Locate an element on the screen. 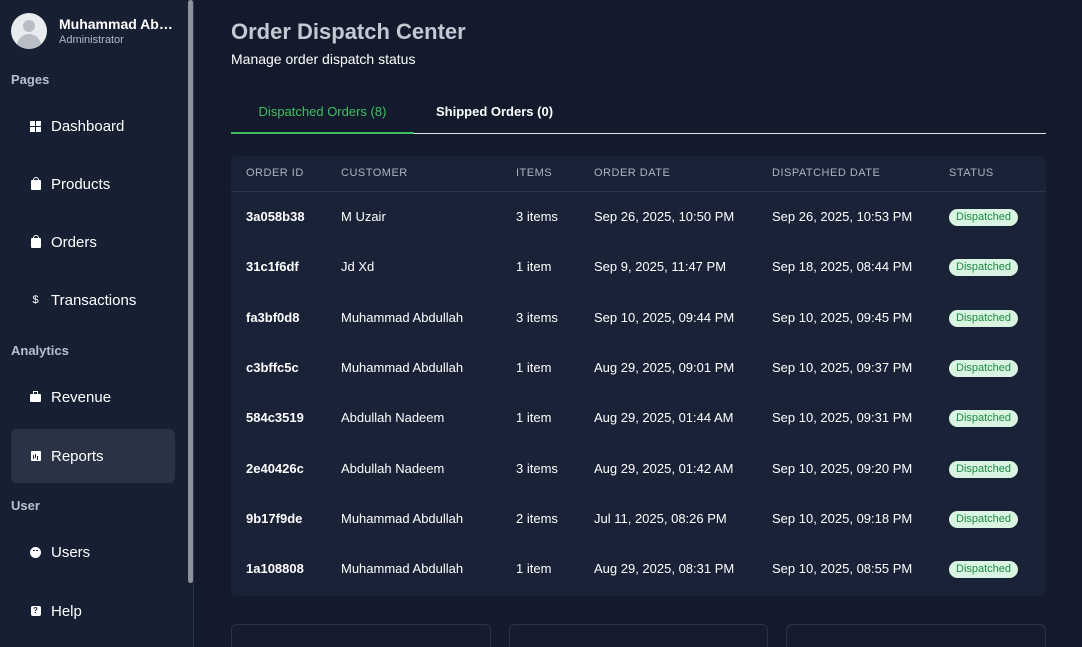 This screenshot has width=1082, height=647. order-id: 3a058b38 is located at coordinates (275, 216).